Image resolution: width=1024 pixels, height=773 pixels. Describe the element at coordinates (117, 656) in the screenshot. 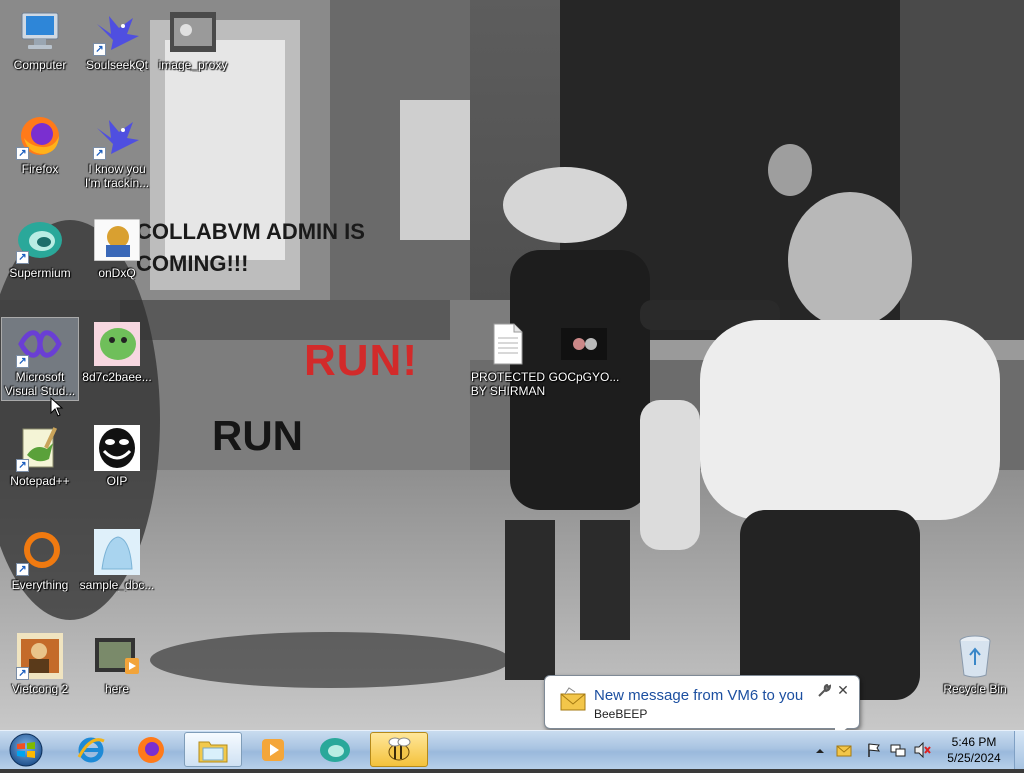

I see `video-file-icon` at that location.